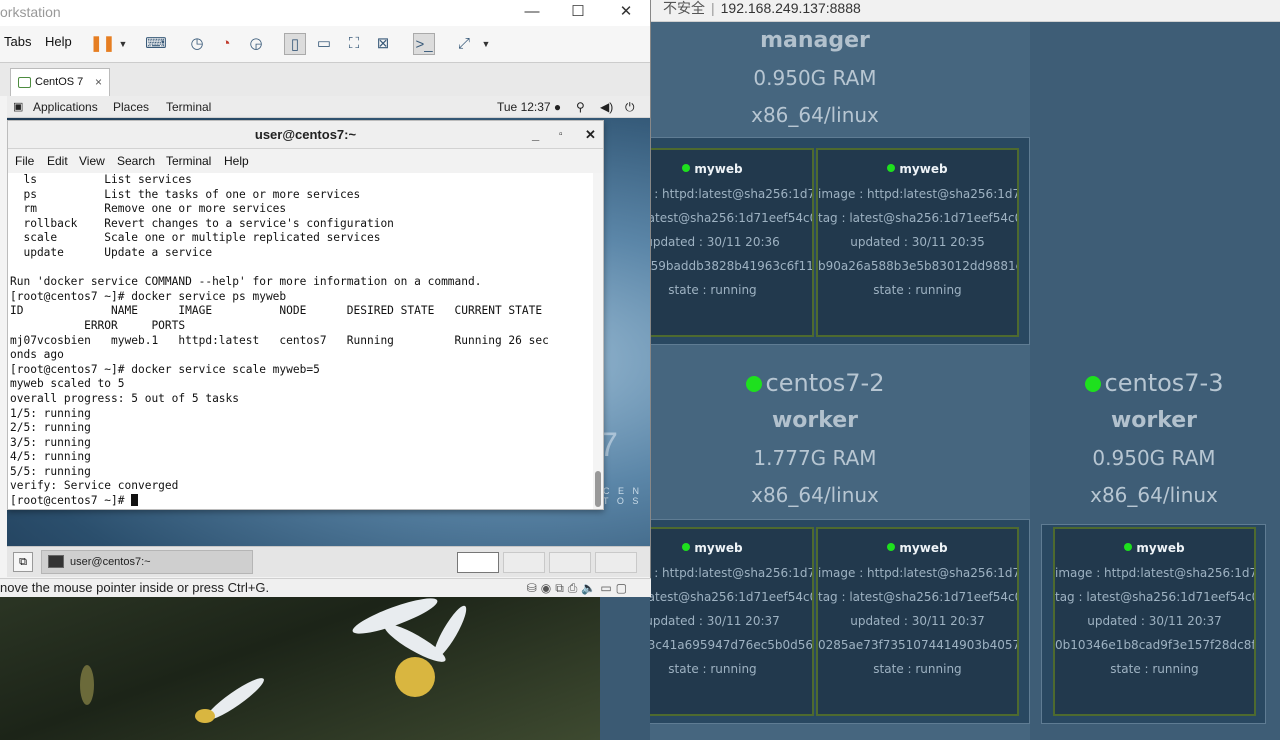  Describe the element at coordinates (383, 44) in the screenshot. I see `unity-icon: ⊠` at that location.